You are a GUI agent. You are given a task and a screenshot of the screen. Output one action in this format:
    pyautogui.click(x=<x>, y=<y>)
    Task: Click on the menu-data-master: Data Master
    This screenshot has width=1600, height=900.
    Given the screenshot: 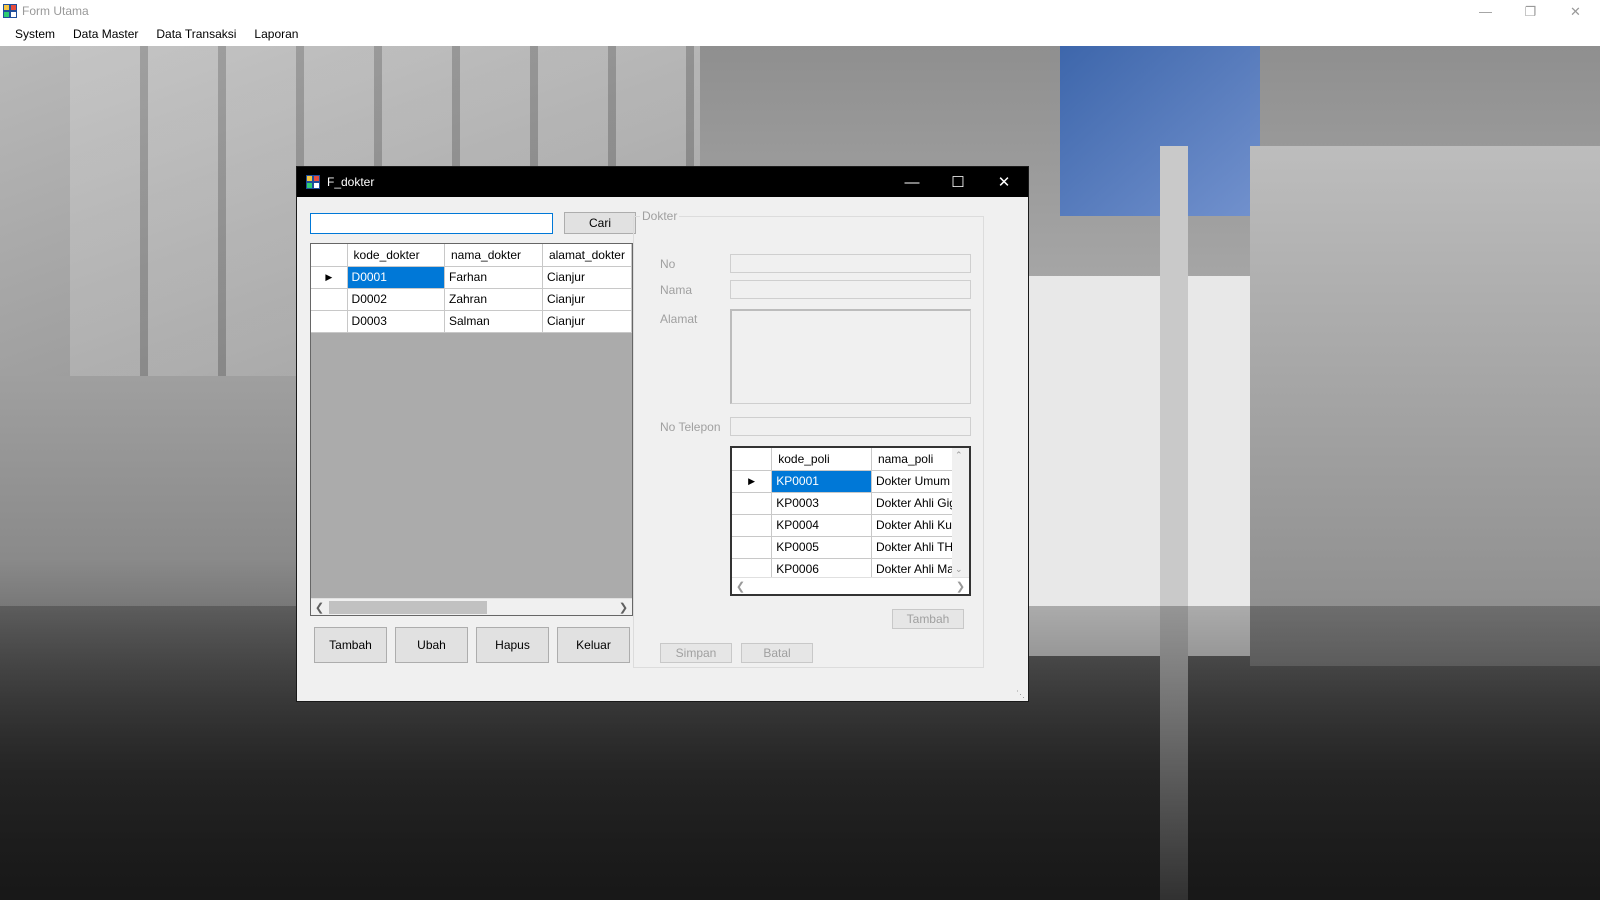 What is the action you would take?
    pyautogui.click(x=105, y=34)
    